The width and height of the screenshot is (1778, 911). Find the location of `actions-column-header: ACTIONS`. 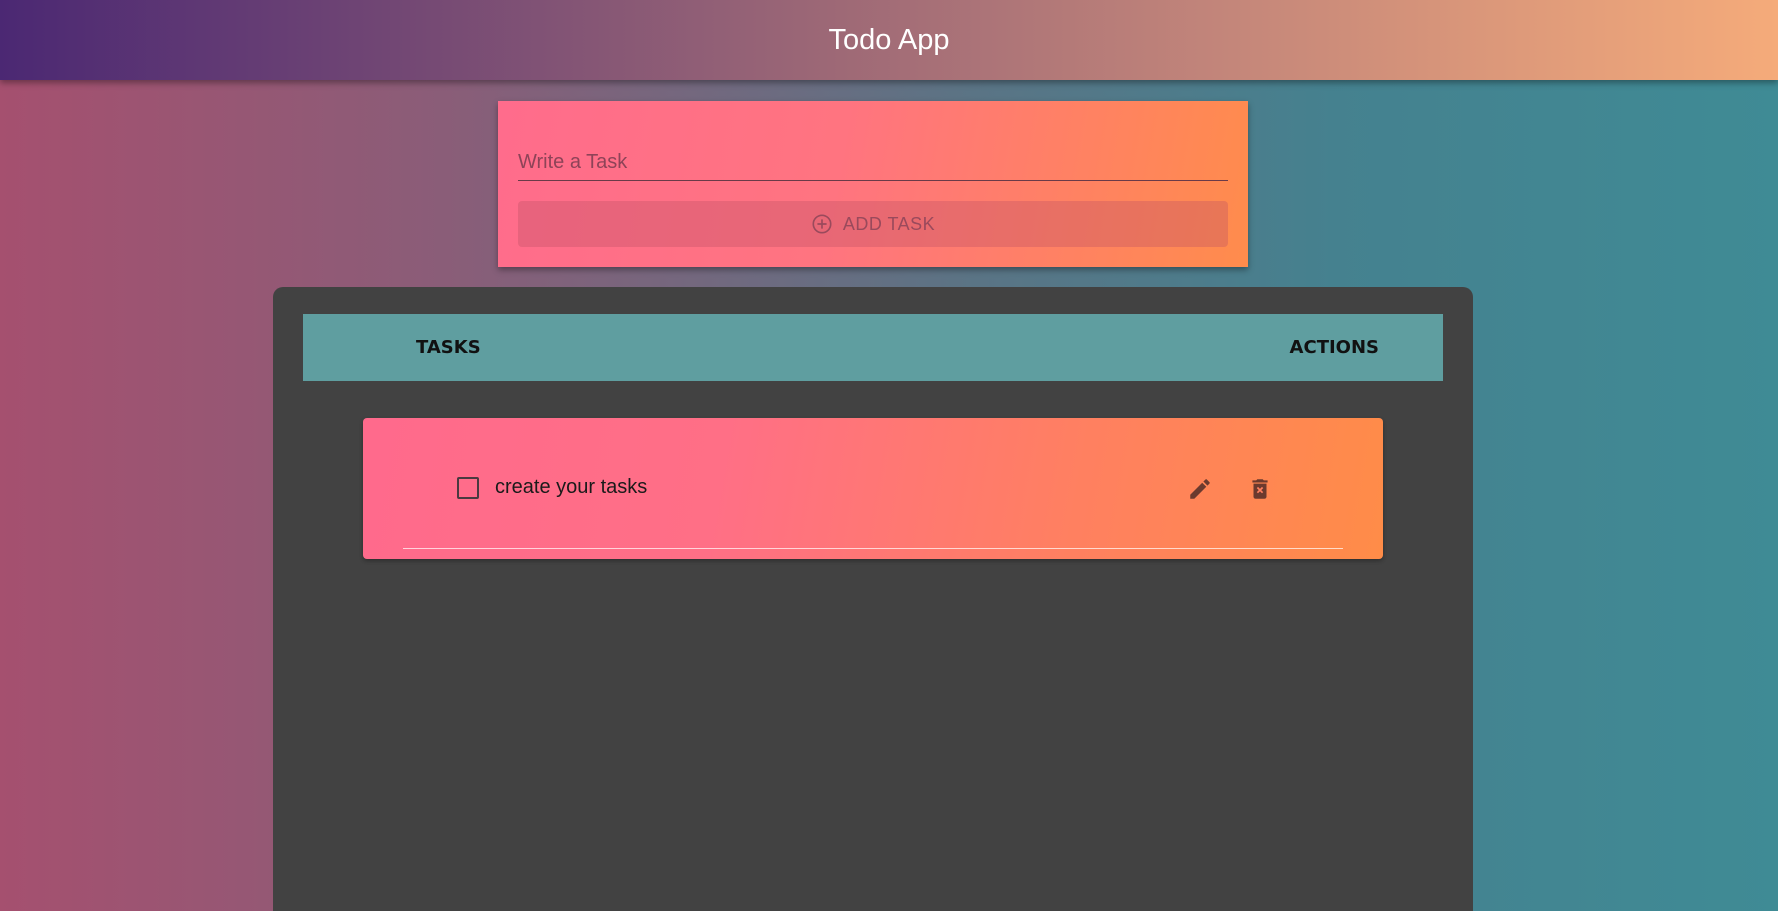

actions-column-header: ACTIONS is located at coordinates (1334, 347).